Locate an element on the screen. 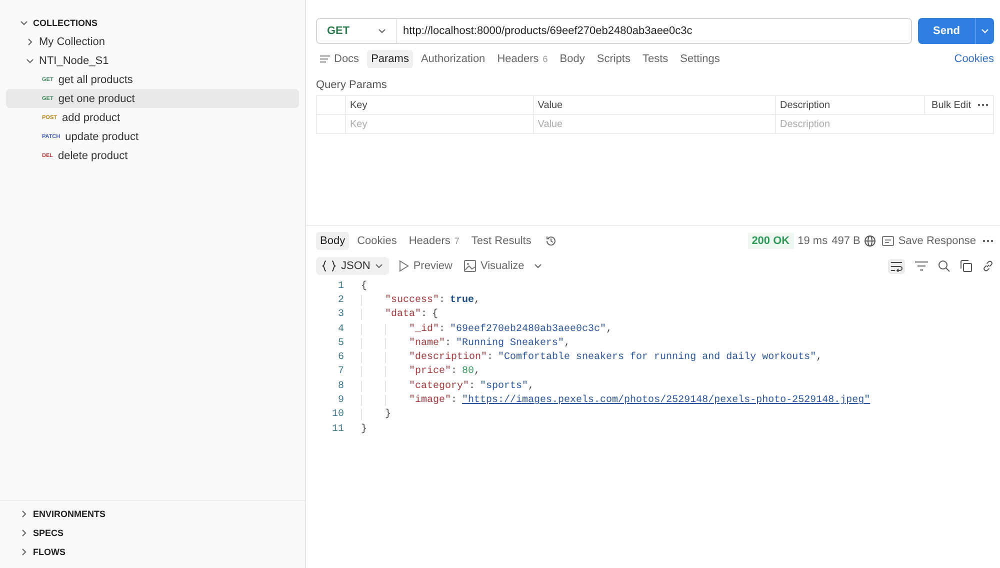  json-key: "price" is located at coordinates (430, 372).